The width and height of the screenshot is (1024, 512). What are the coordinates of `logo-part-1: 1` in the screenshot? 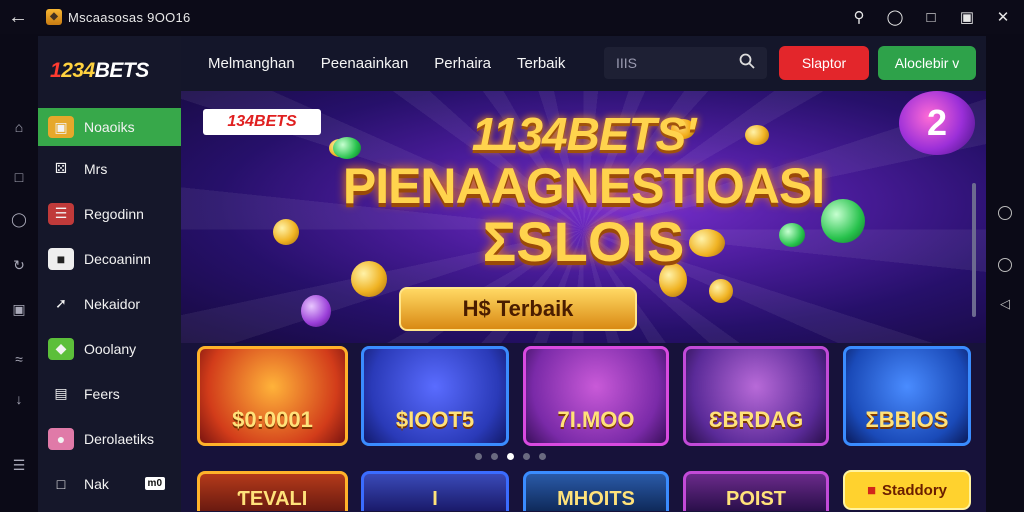 It's located at (56, 70).